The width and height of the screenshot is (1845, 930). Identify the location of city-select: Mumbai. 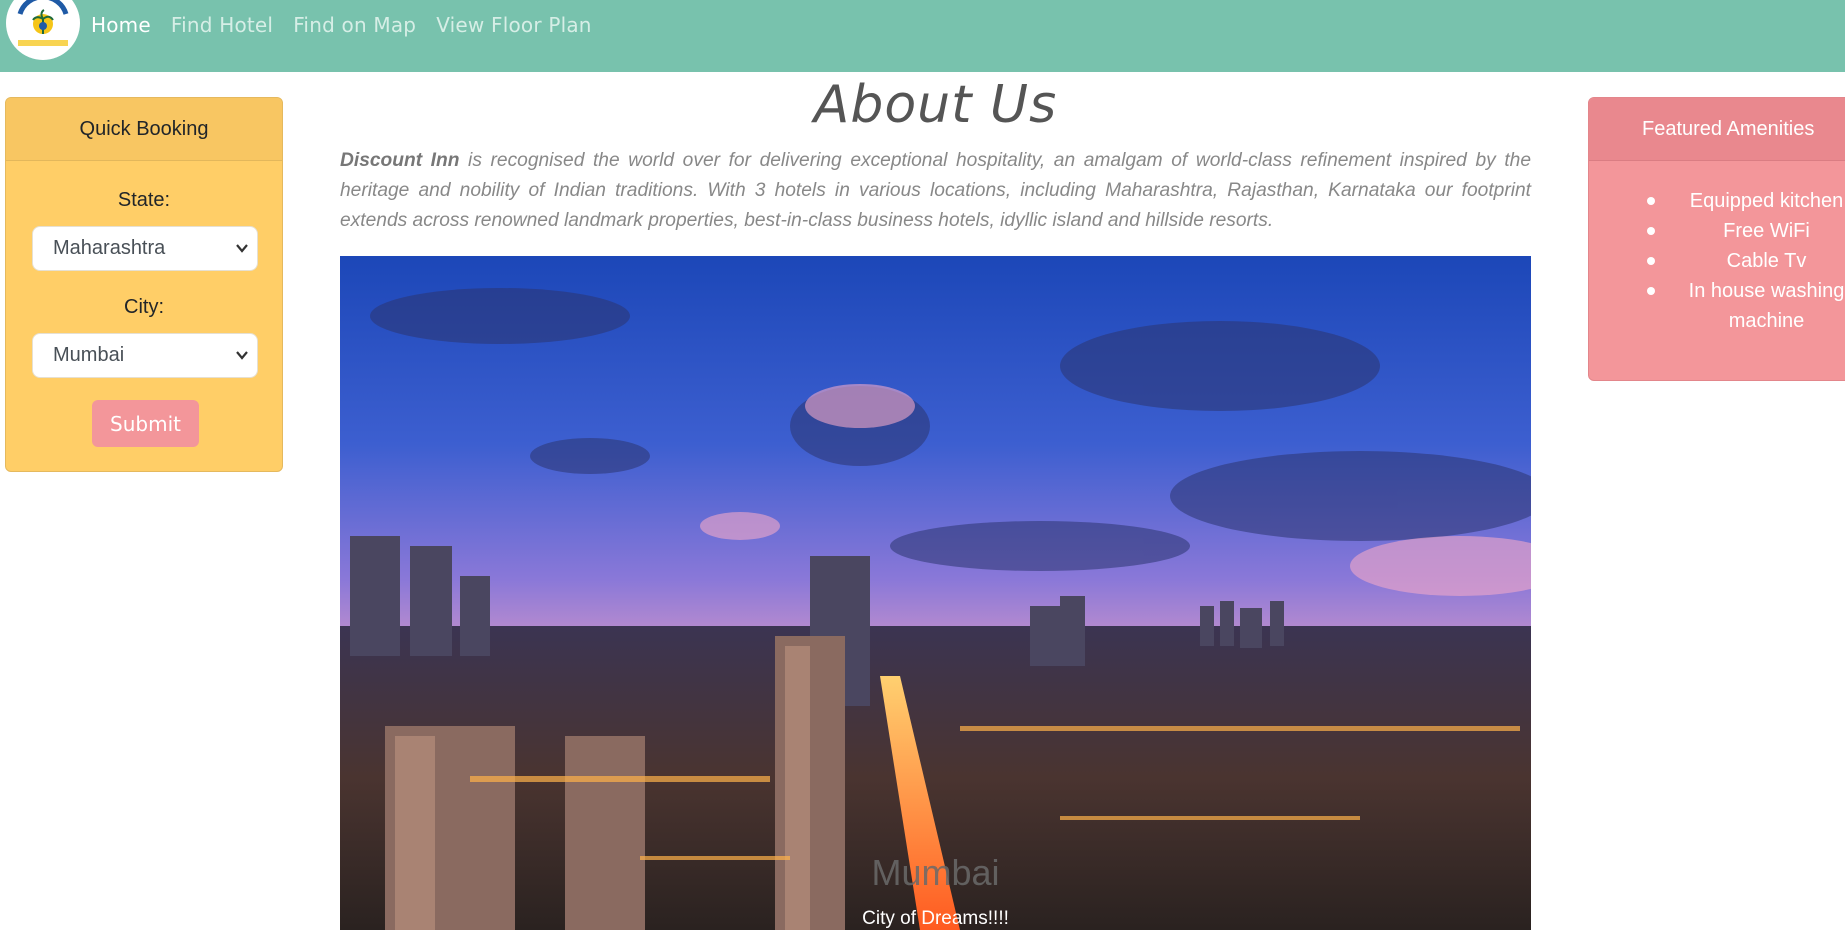
(145, 355).